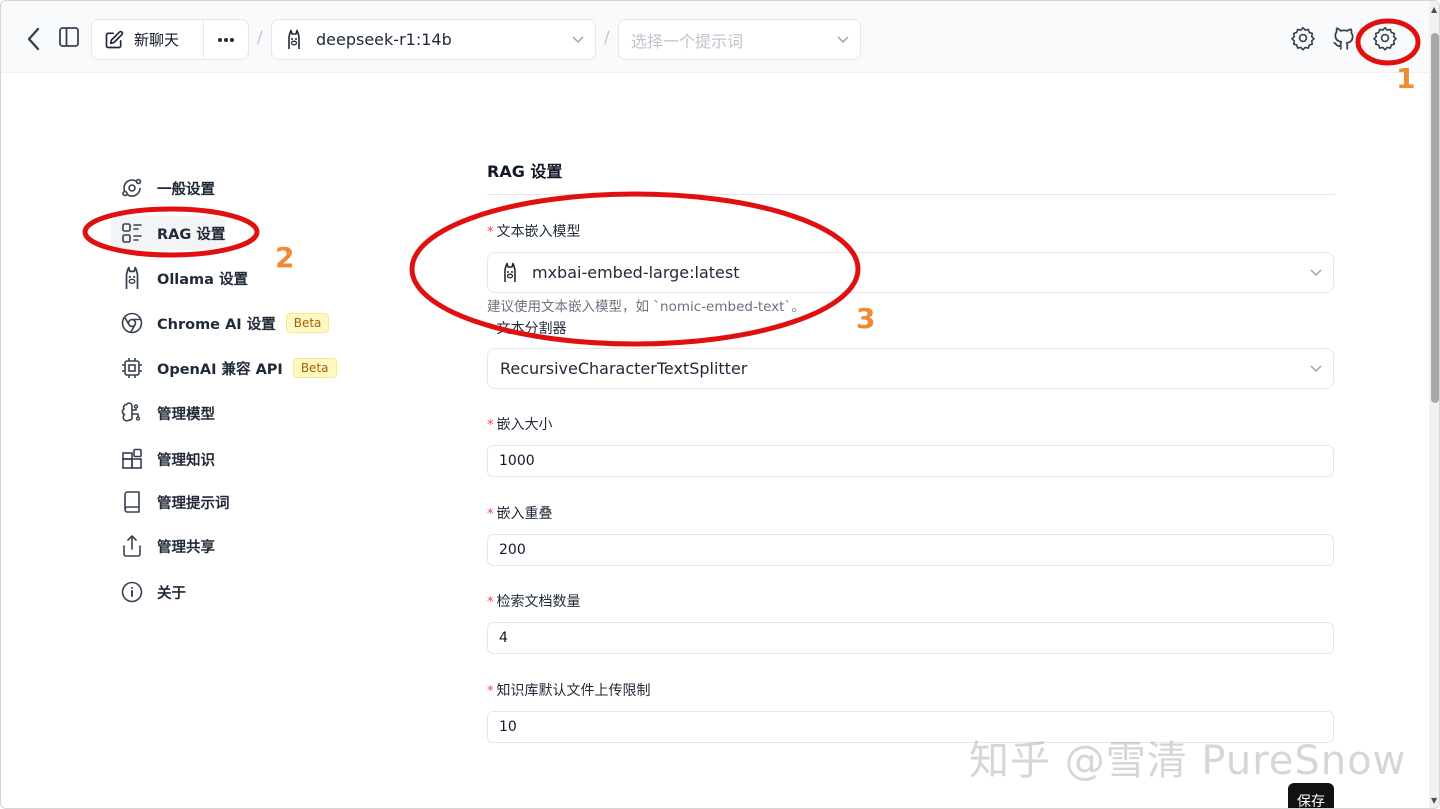 Image resolution: width=1440 pixels, height=809 pixels. I want to click on orbit-icon, so click(132, 188).